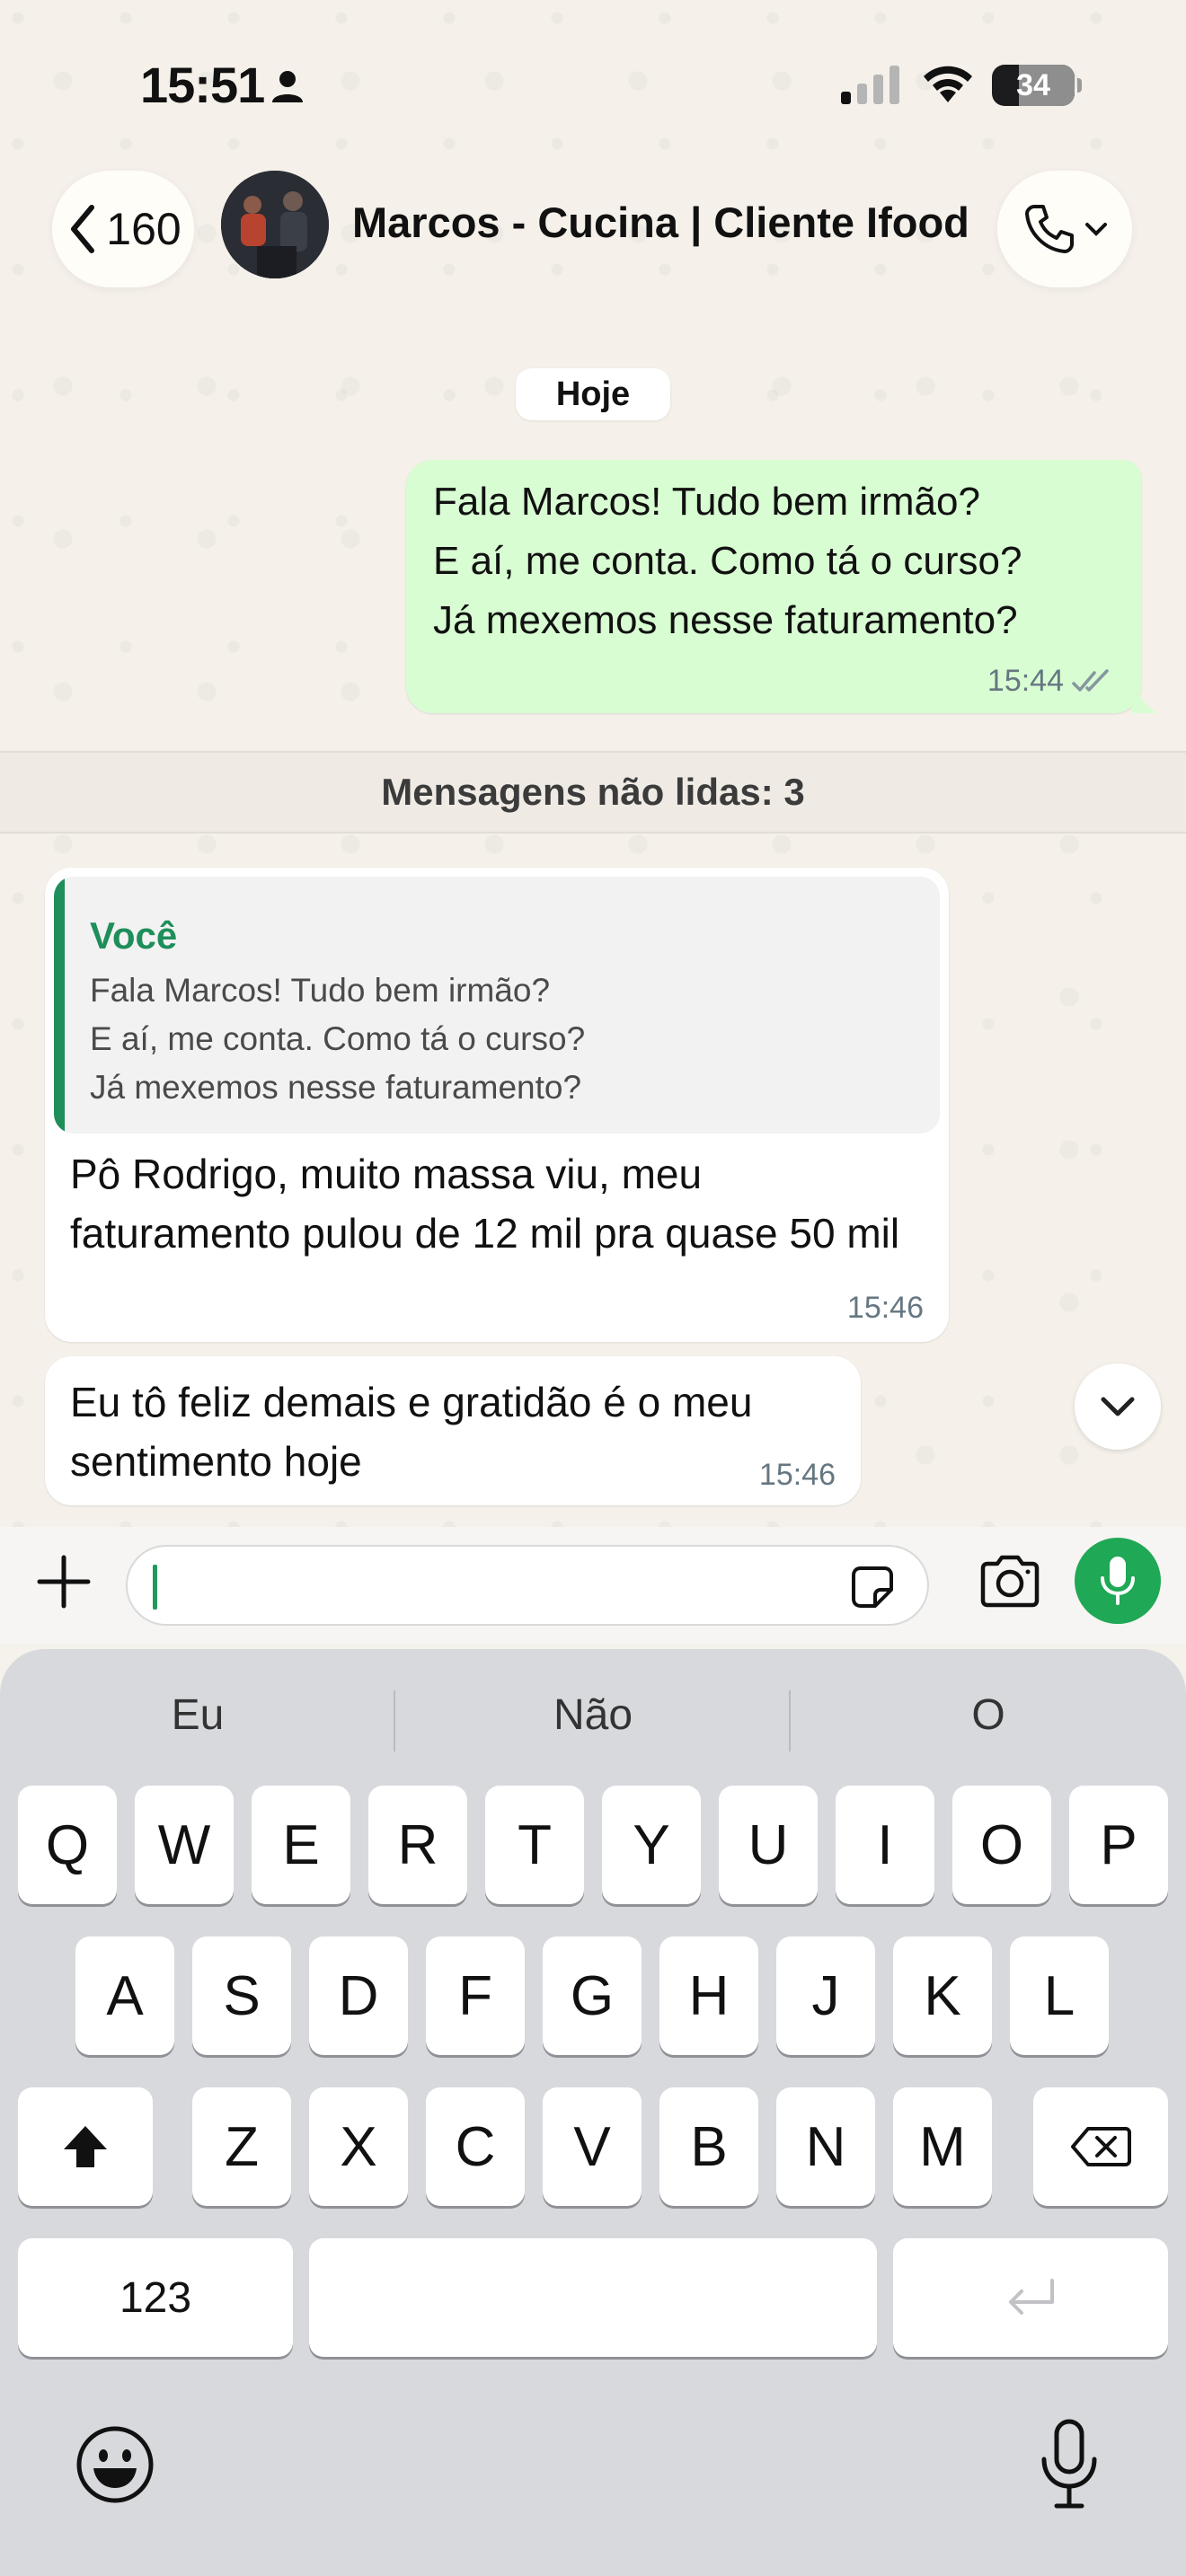  Describe the element at coordinates (1059, 1996) in the screenshot. I see `key: L` at that location.